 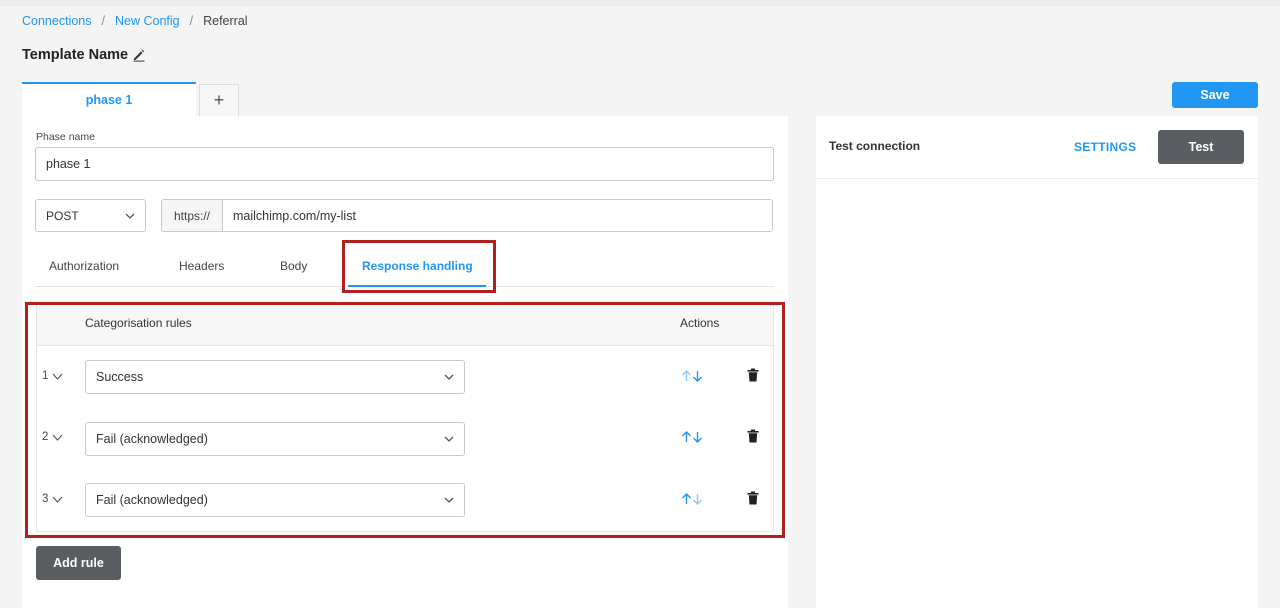 I want to click on url-field-group: https://, so click(x=467, y=215).